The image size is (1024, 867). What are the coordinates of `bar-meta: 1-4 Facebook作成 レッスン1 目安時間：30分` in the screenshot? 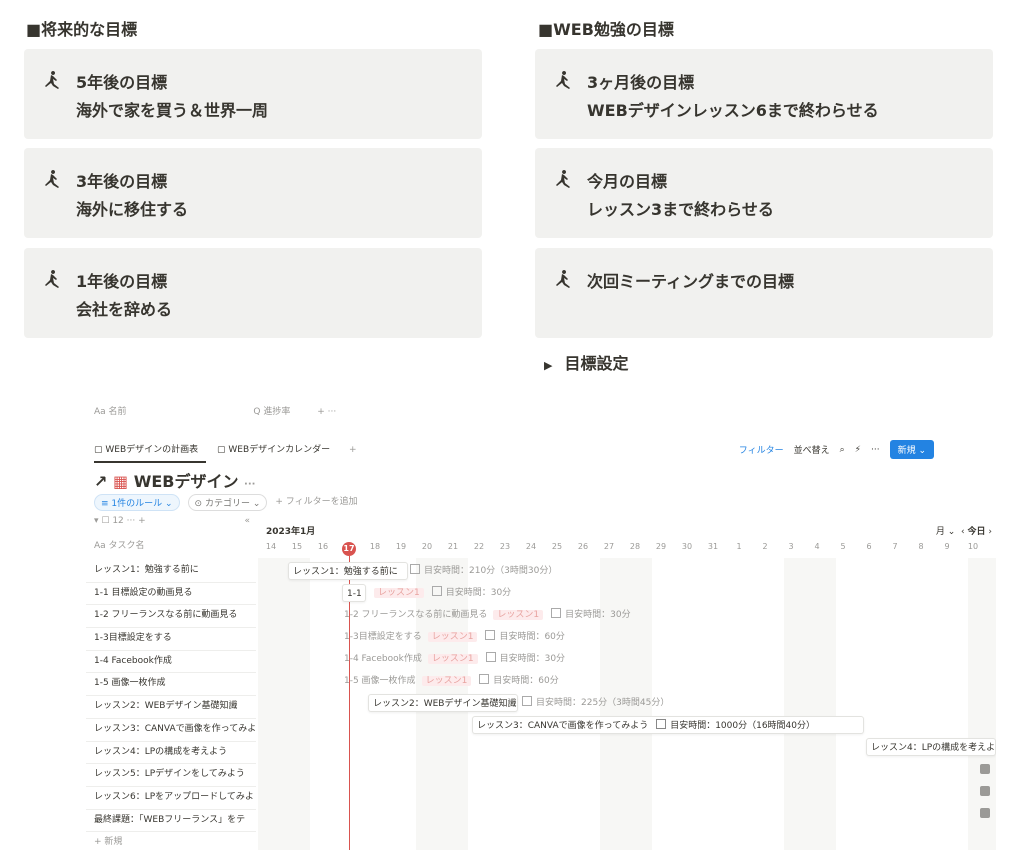 It's located at (455, 658).